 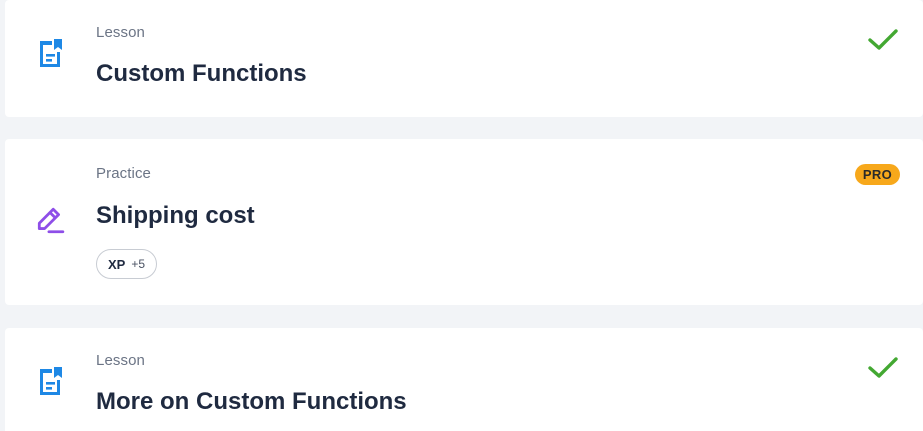 What do you see at coordinates (117, 264) in the screenshot?
I see `xp-label: XP` at bounding box center [117, 264].